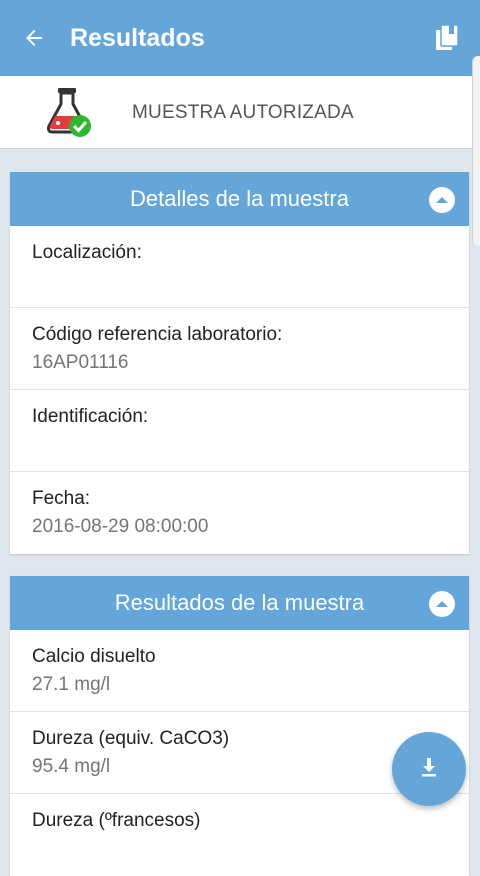  I want to click on detail-row-localizacion: Localización:, so click(239, 267).